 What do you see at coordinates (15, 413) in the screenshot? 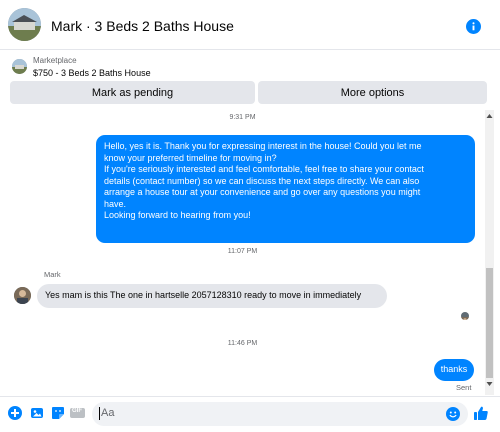
I see `plus-circle-icon` at bounding box center [15, 413].